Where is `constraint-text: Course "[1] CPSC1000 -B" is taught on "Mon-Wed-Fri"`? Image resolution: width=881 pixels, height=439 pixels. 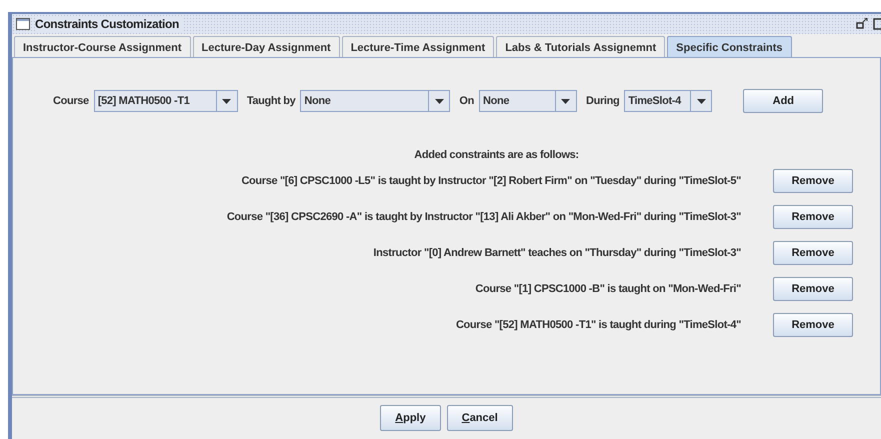 constraint-text: Course "[1] CPSC1000 -B" is taught on "Mon-Wed-Fri" is located at coordinates (608, 289).